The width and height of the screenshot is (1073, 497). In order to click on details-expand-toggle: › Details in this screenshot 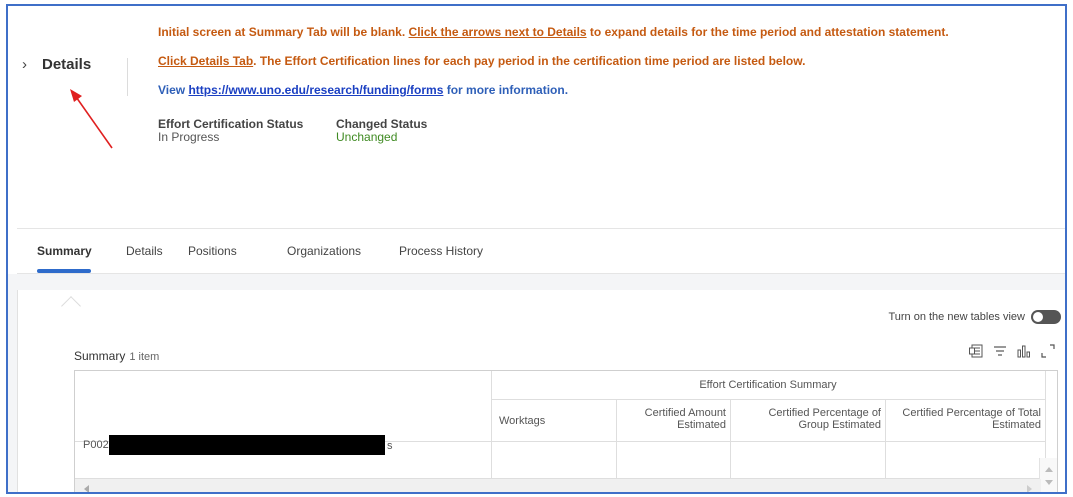, I will do `click(56, 64)`.